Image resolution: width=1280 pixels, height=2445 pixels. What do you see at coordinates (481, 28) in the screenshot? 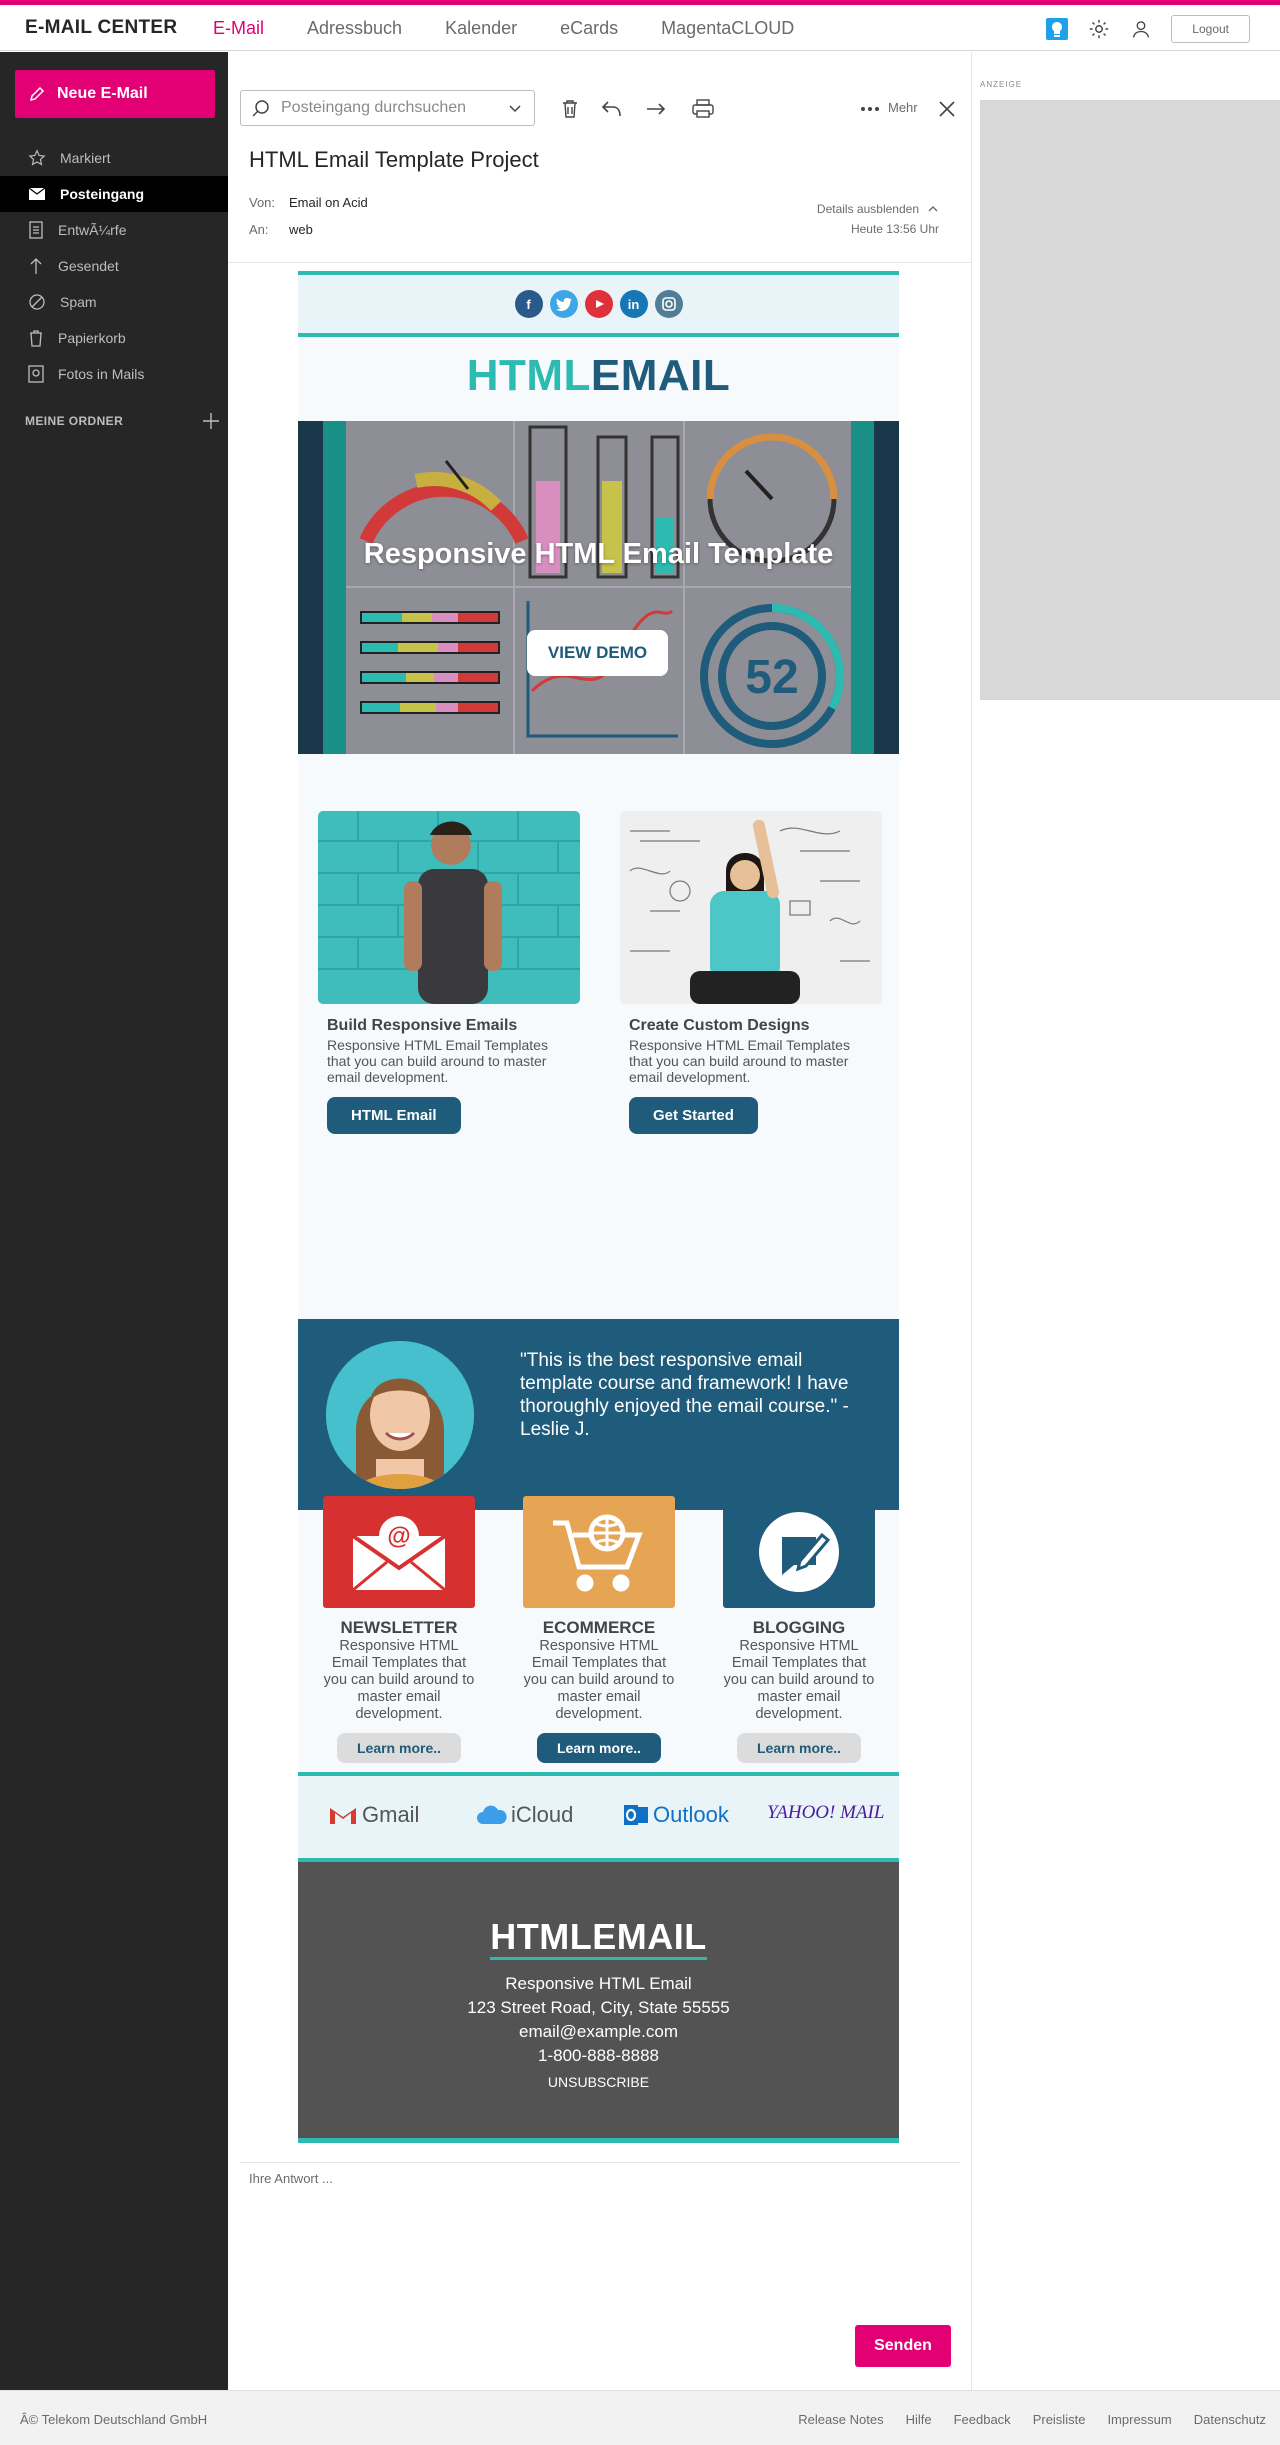
I see `nav-calendar: Kalender` at bounding box center [481, 28].